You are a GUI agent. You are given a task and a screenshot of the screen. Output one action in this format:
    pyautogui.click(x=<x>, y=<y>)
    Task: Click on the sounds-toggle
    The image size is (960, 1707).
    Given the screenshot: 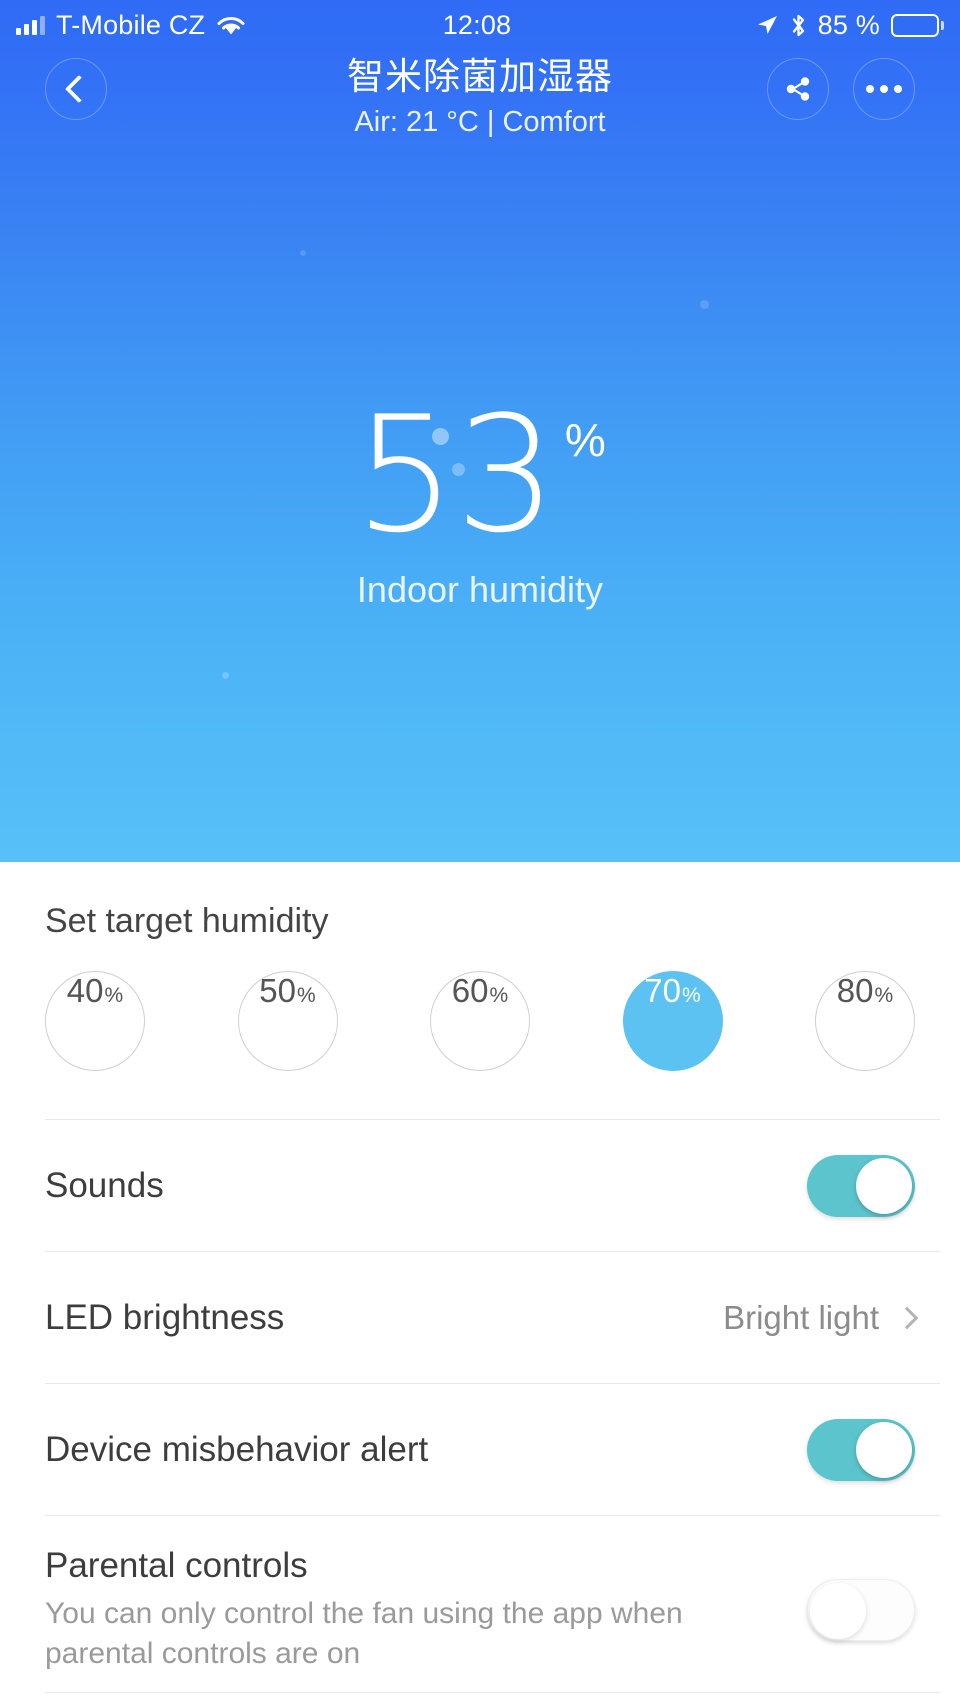 What is the action you would take?
    pyautogui.click(x=861, y=1185)
    